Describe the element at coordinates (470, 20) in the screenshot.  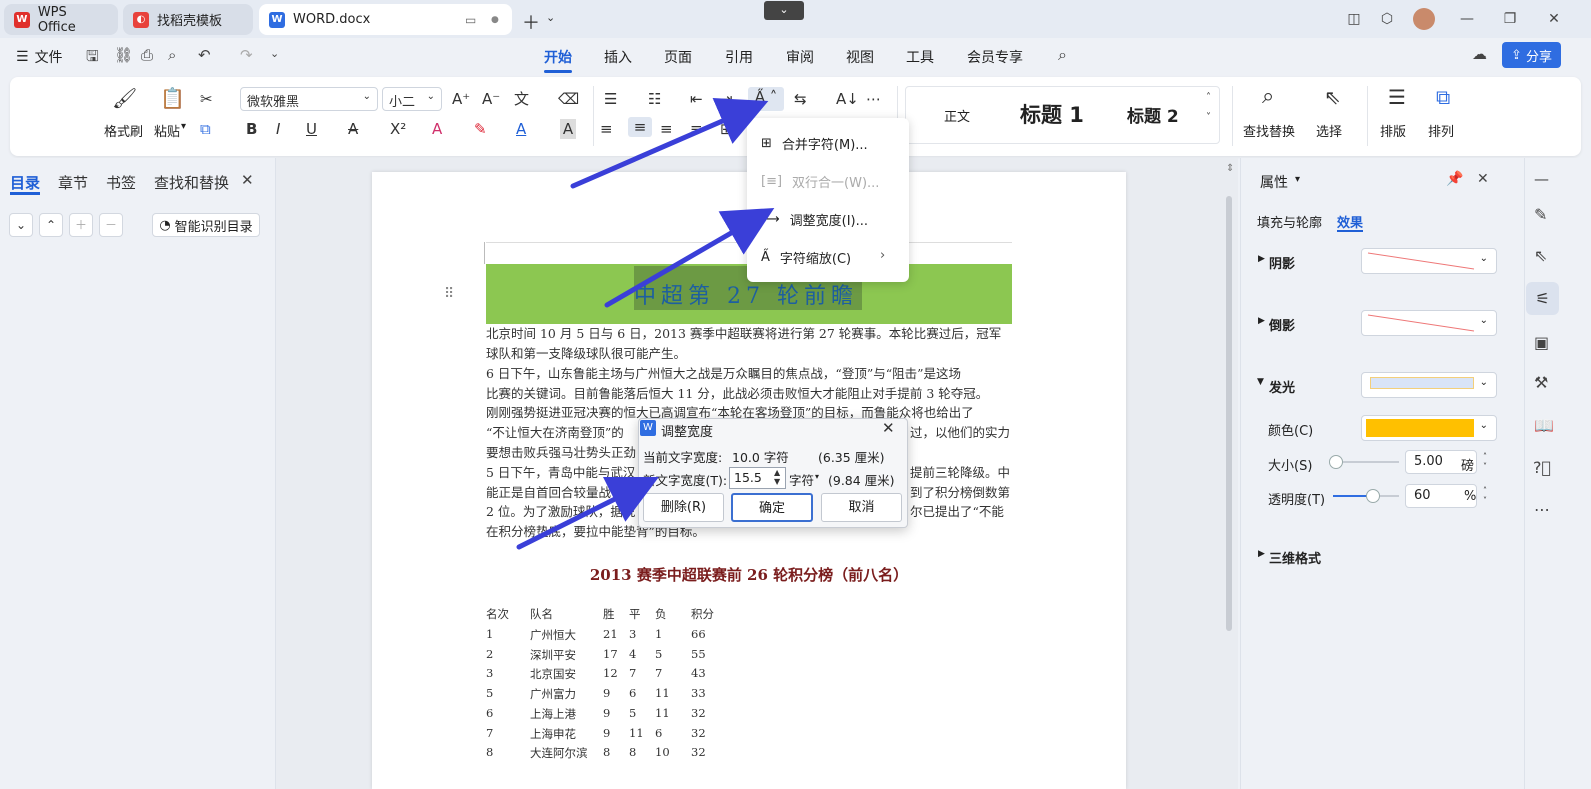
I see `monitor-icon: ▭` at that location.